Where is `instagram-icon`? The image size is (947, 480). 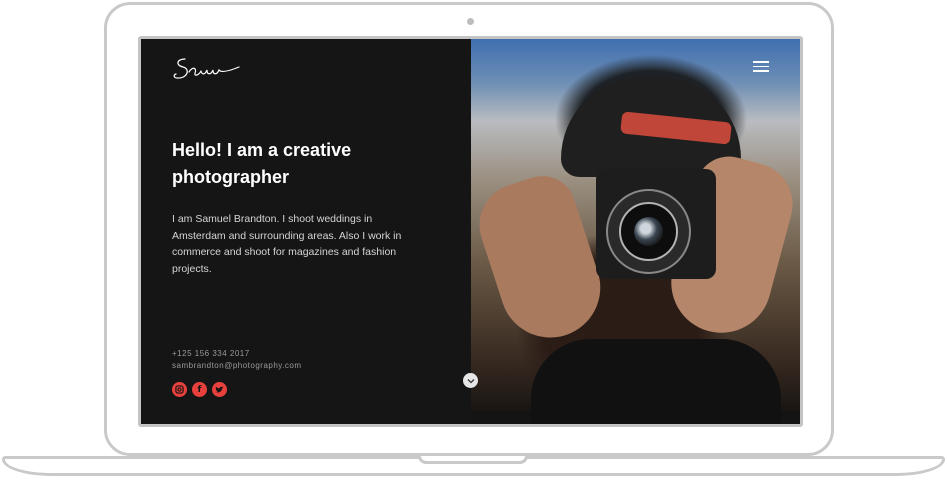
instagram-icon is located at coordinates (179, 389).